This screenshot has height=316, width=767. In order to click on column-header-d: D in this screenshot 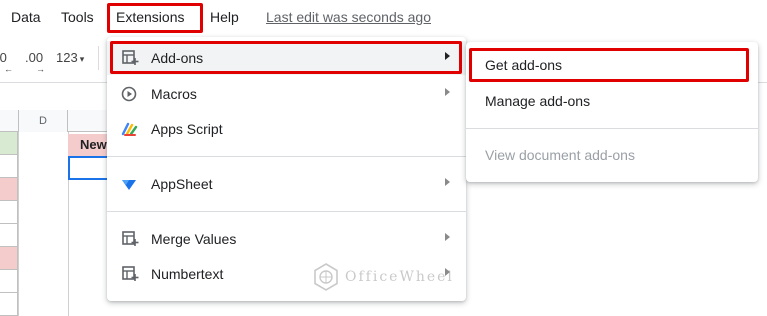, I will do `click(43, 121)`.